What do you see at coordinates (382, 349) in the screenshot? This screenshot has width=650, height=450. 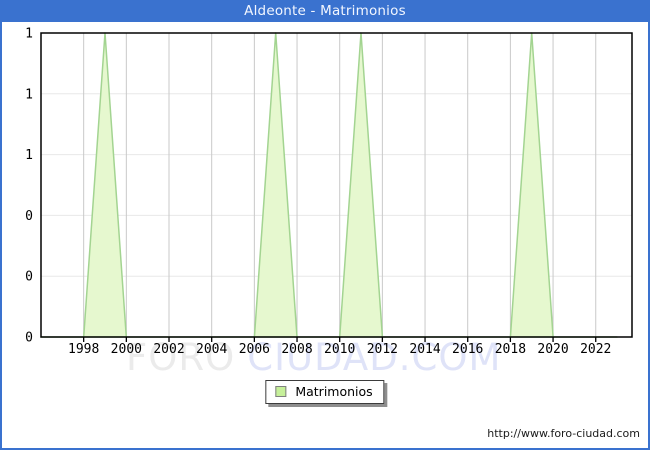 I see `x-tick-label: 2012` at bounding box center [382, 349].